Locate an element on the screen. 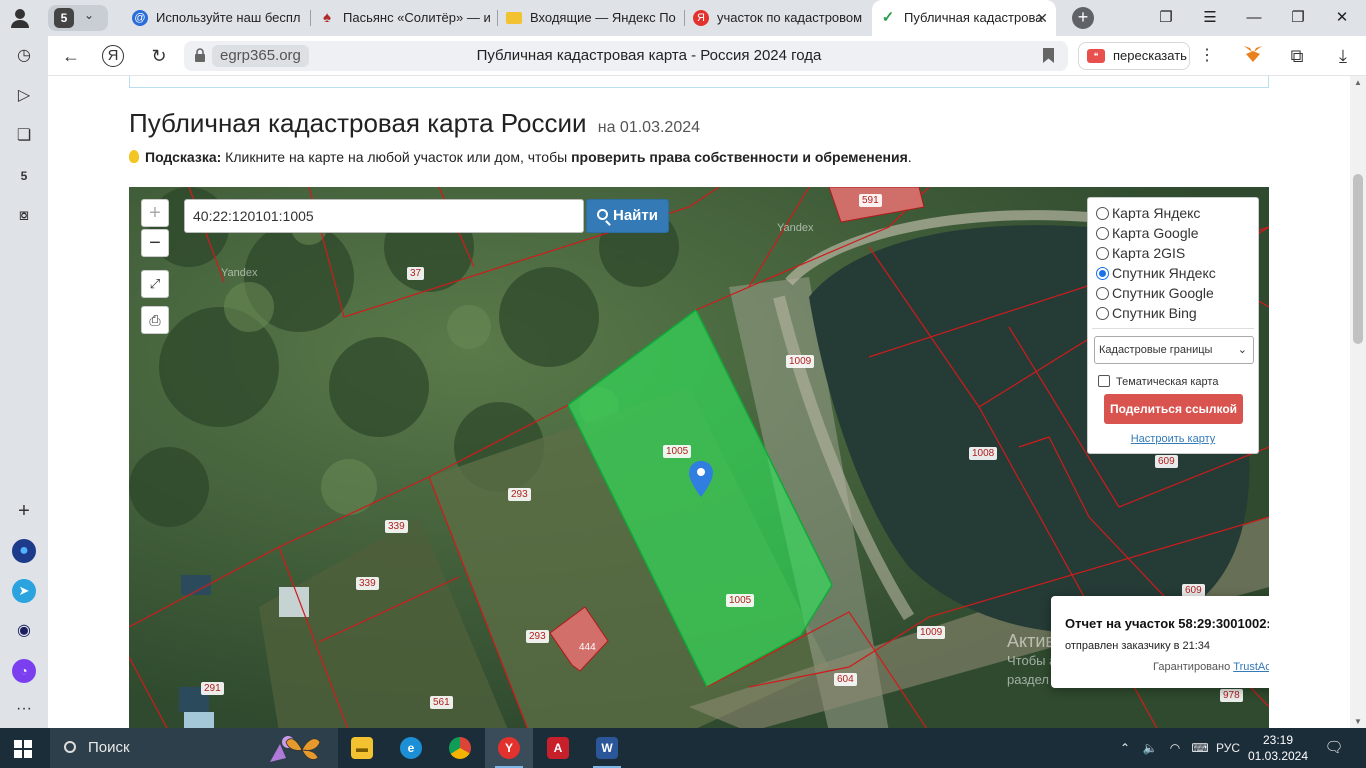 The height and width of the screenshot is (768, 1366). parcel-label: 978 is located at coordinates (1231, 695).